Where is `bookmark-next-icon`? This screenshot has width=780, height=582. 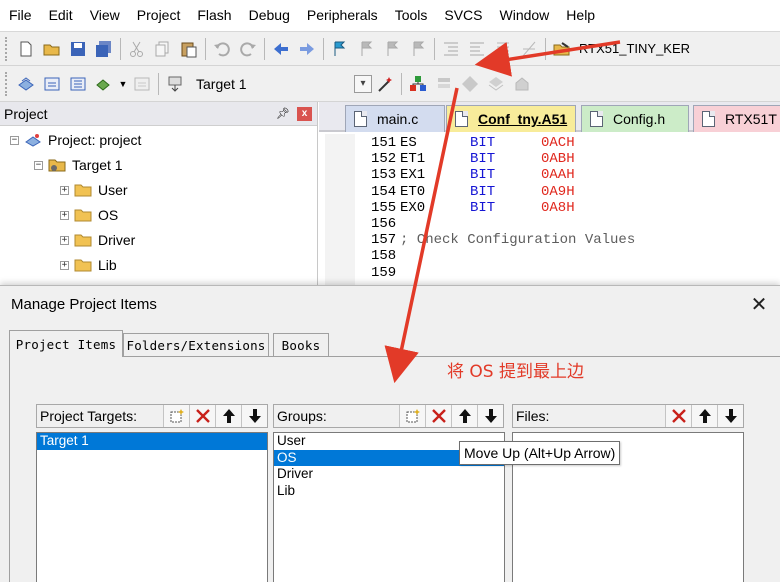 bookmark-next-icon is located at coordinates (392, 49).